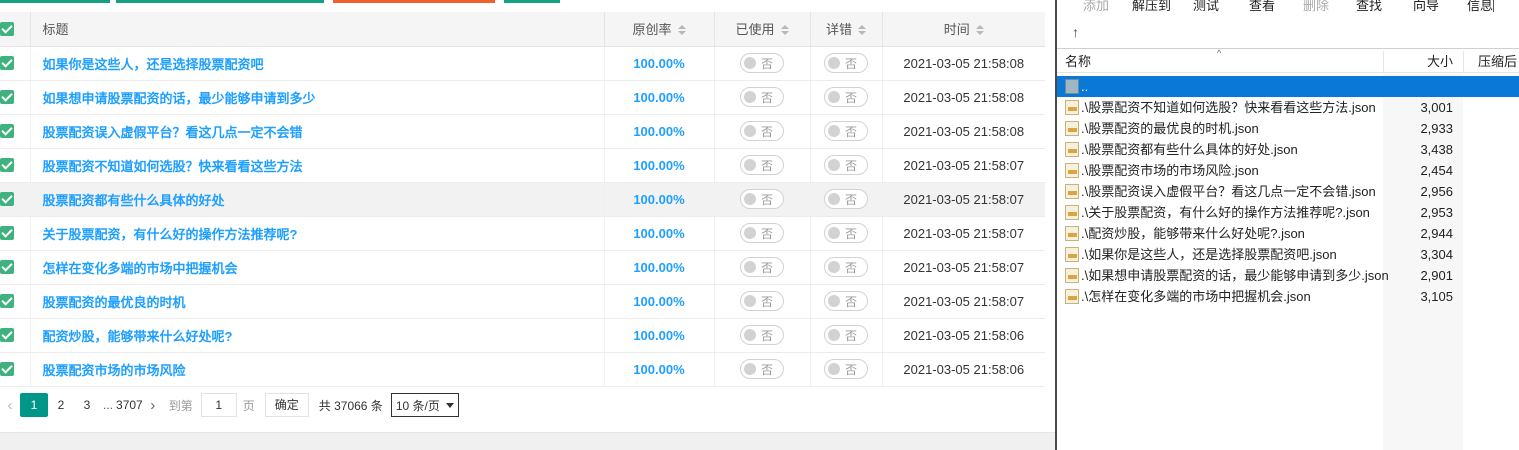  Describe the element at coordinates (7, 28) in the screenshot. I see `select-all-checkbox` at that location.